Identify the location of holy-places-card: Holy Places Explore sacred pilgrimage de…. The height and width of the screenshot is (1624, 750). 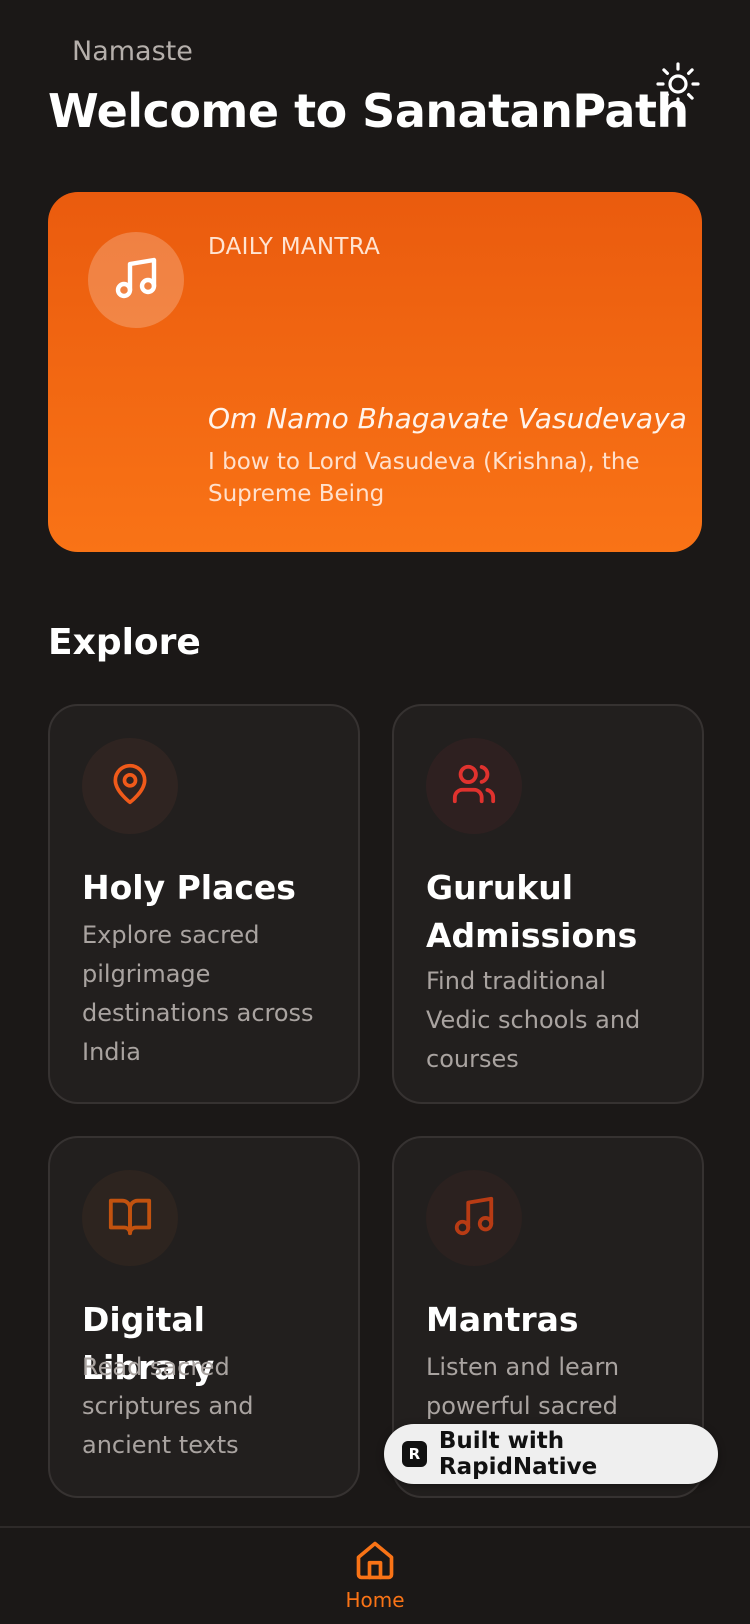
(204, 904).